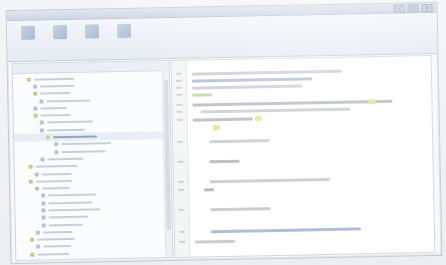 Image resolution: width=446 pixels, height=265 pixels. I want to click on window-controls: – □ ×, so click(413, 8).